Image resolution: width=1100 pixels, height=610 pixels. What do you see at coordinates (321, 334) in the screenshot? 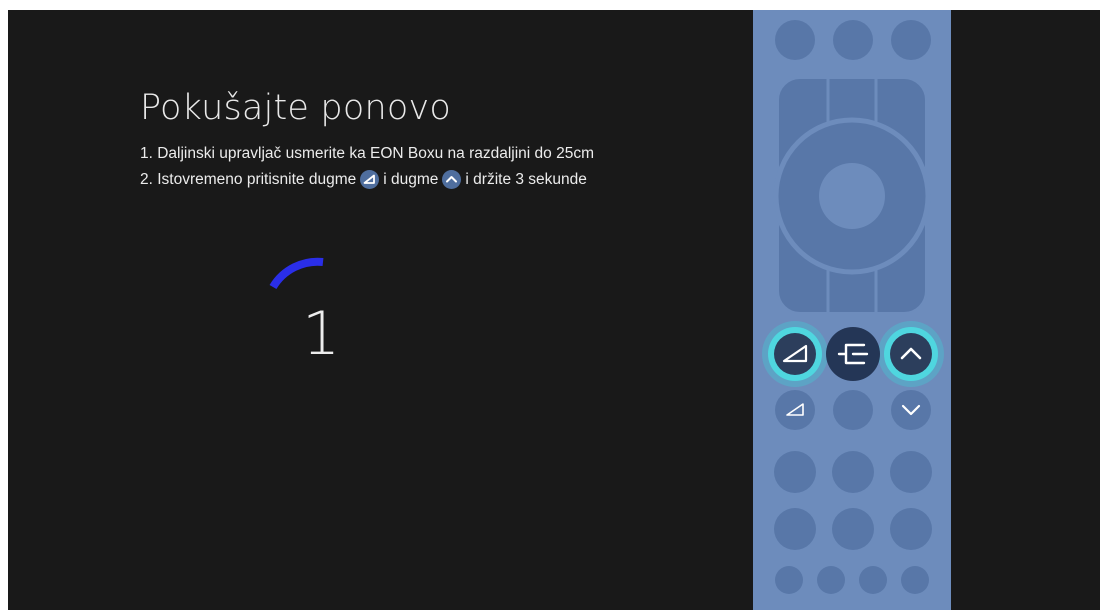
I see `countdown-number: 1` at bounding box center [321, 334].